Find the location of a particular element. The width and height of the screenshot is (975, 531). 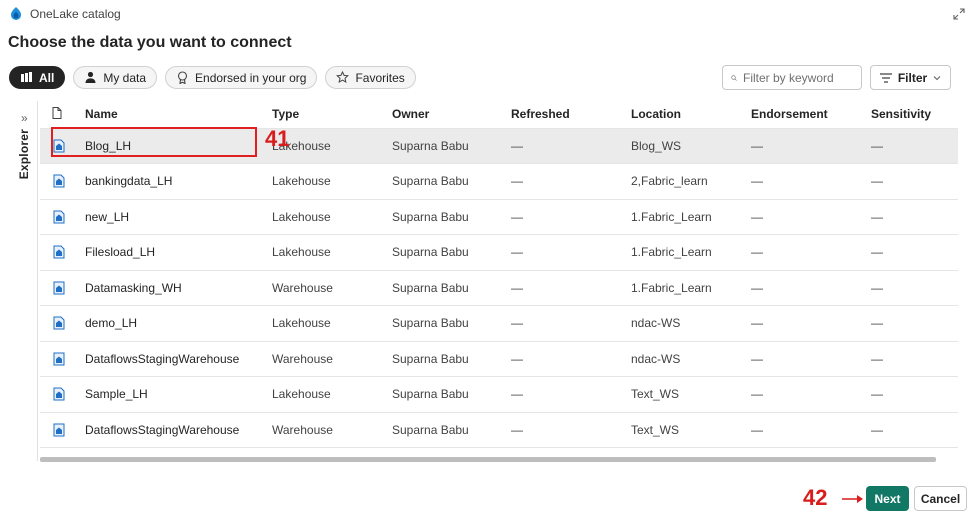

title-bar: OneLake catalog is located at coordinates (64, 14).